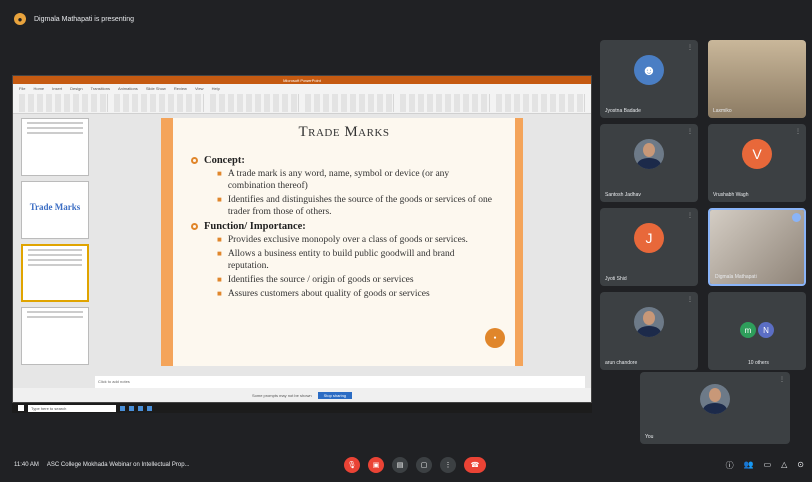 Image resolution: width=812 pixels, height=482 pixels. I want to click on share-status-text: Some prompts may not be shown, so click(281, 395).